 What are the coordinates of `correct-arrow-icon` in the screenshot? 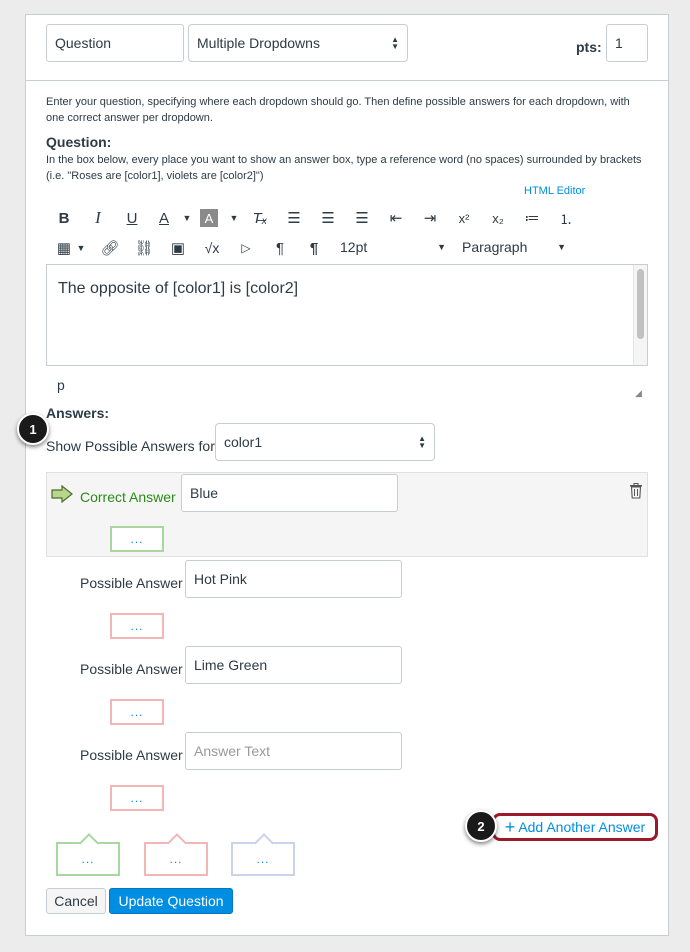 It's located at (62, 494).